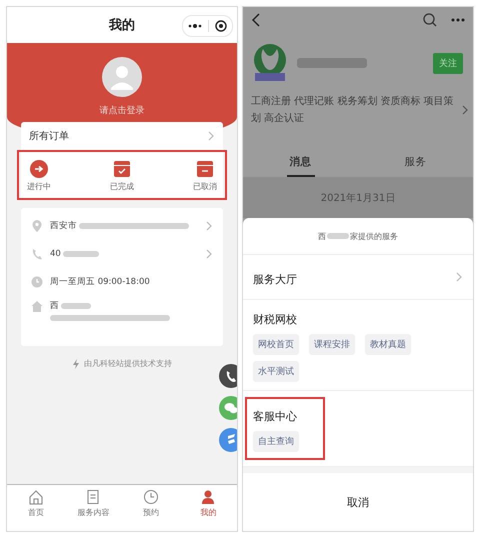 The width and height of the screenshot is (483, 538). Describe the element at coordinates (300, 162) in the screenshot. I see `tab: 消息` at that location.